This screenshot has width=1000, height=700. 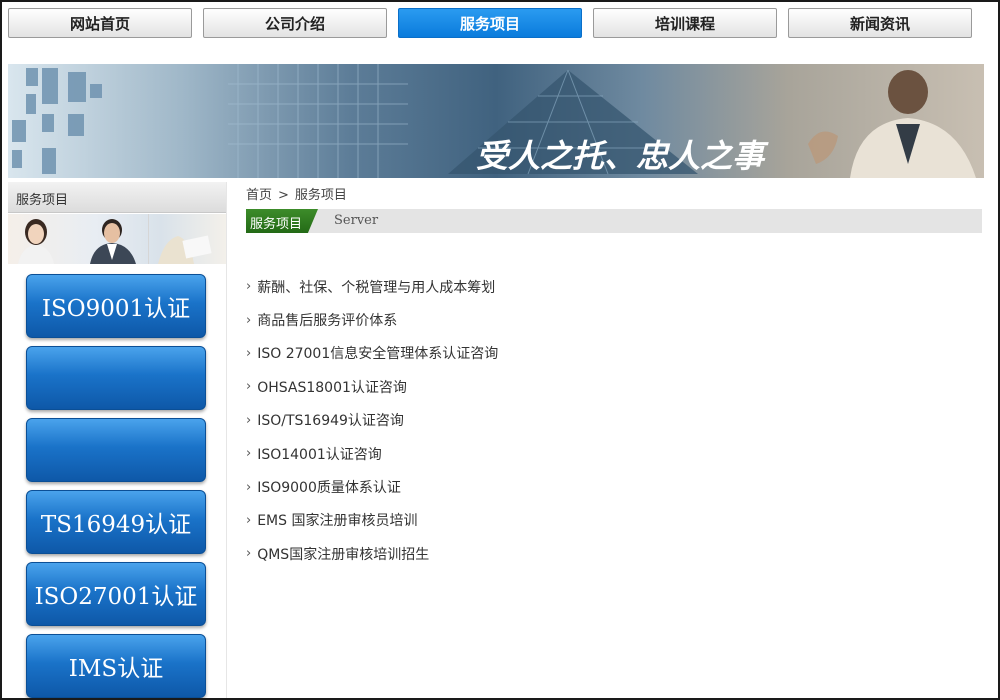 I want to click on sidebar-button-ts16949: TS16949认证, so click(x=116, y=522).